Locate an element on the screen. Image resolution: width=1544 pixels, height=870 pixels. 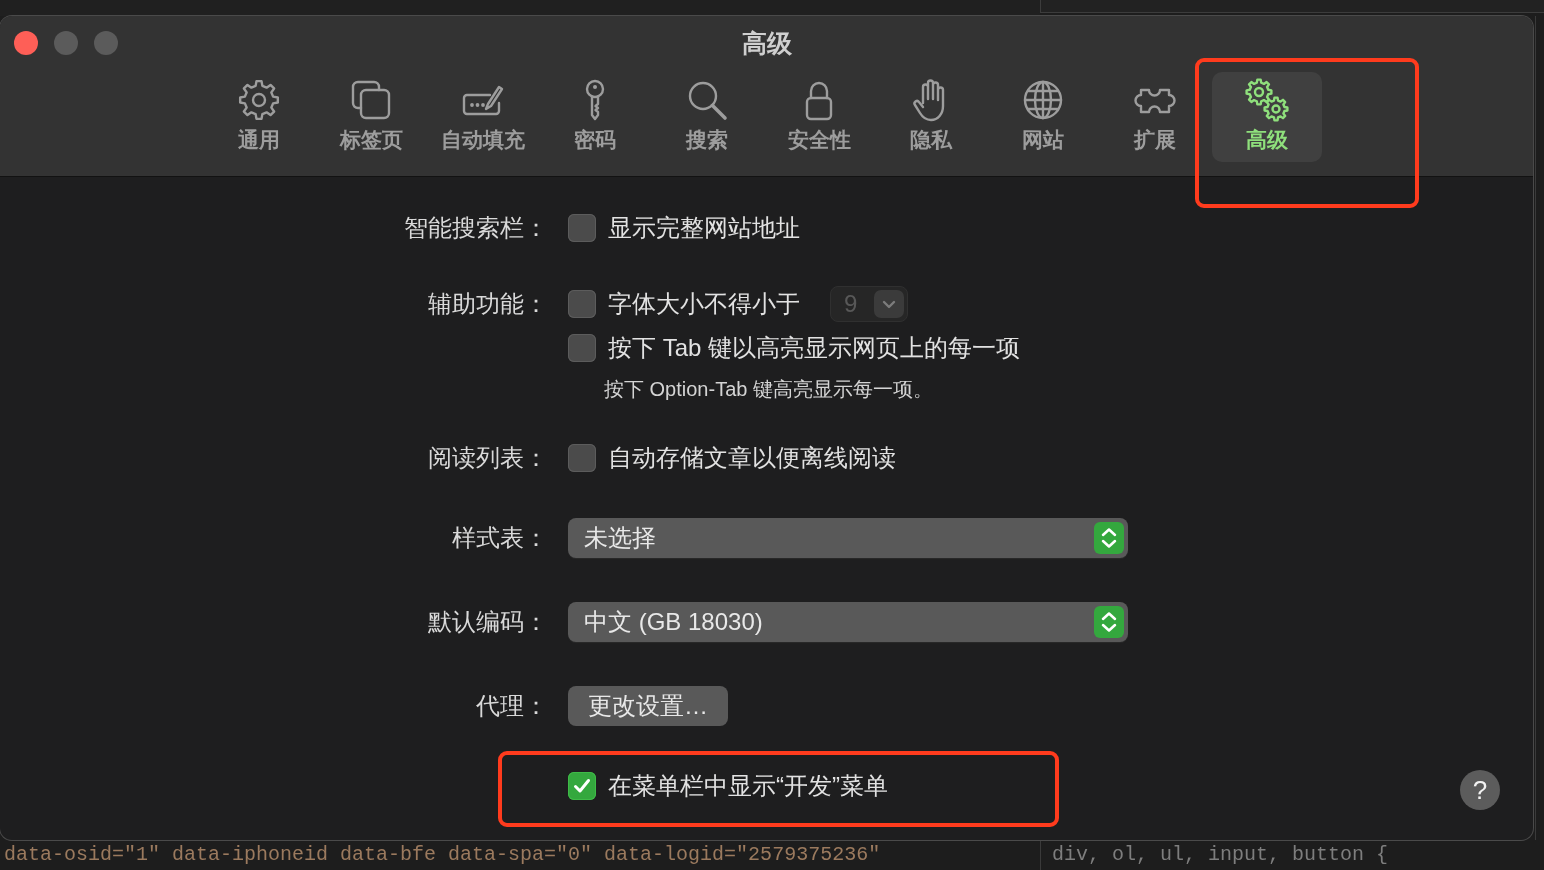
setting-label: 样式表： is located at coordinates (500, 538).